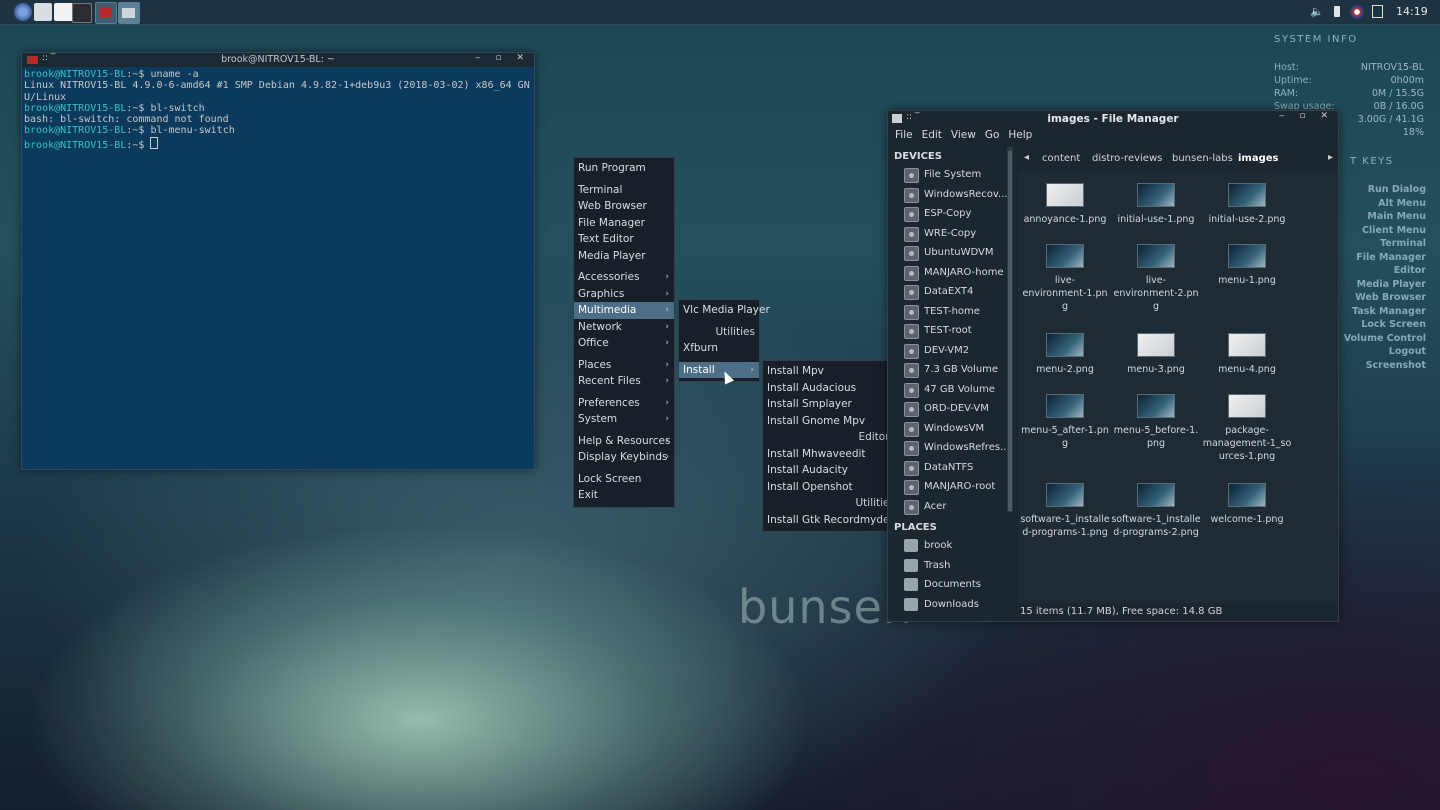 This screenshot has width=1440, height=810. What do you see at coordinates (624, 343) in the screenshot?
I see `menu-item-office: Office ›` at bounding box center [624, 343].